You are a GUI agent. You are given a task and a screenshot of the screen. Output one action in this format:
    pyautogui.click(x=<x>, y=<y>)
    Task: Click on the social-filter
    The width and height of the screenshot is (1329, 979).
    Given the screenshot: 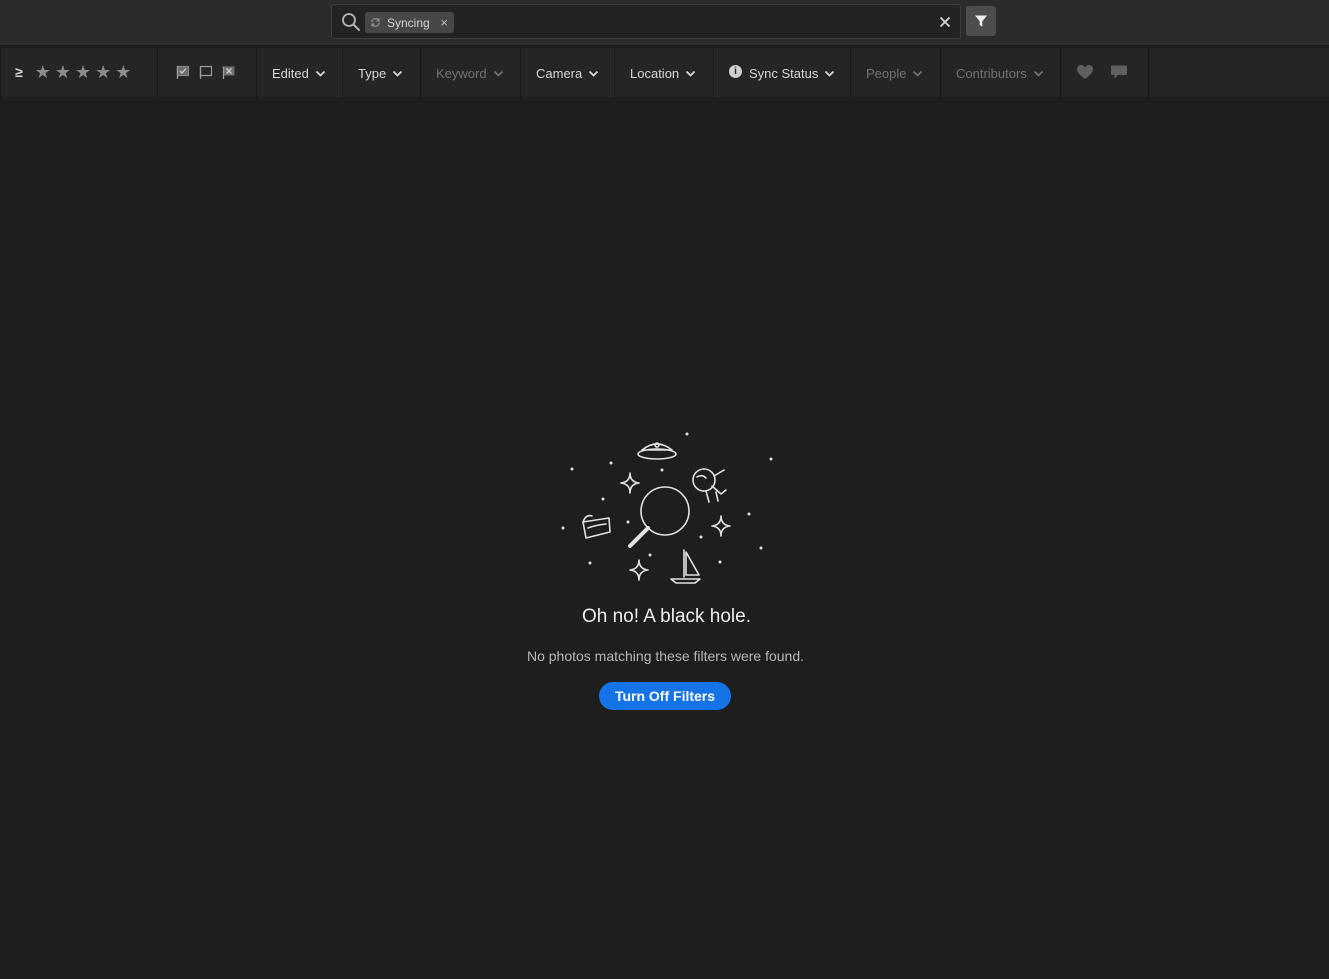 What is the action you would take?
    pyautogui.click(x=1105, y=73)
    